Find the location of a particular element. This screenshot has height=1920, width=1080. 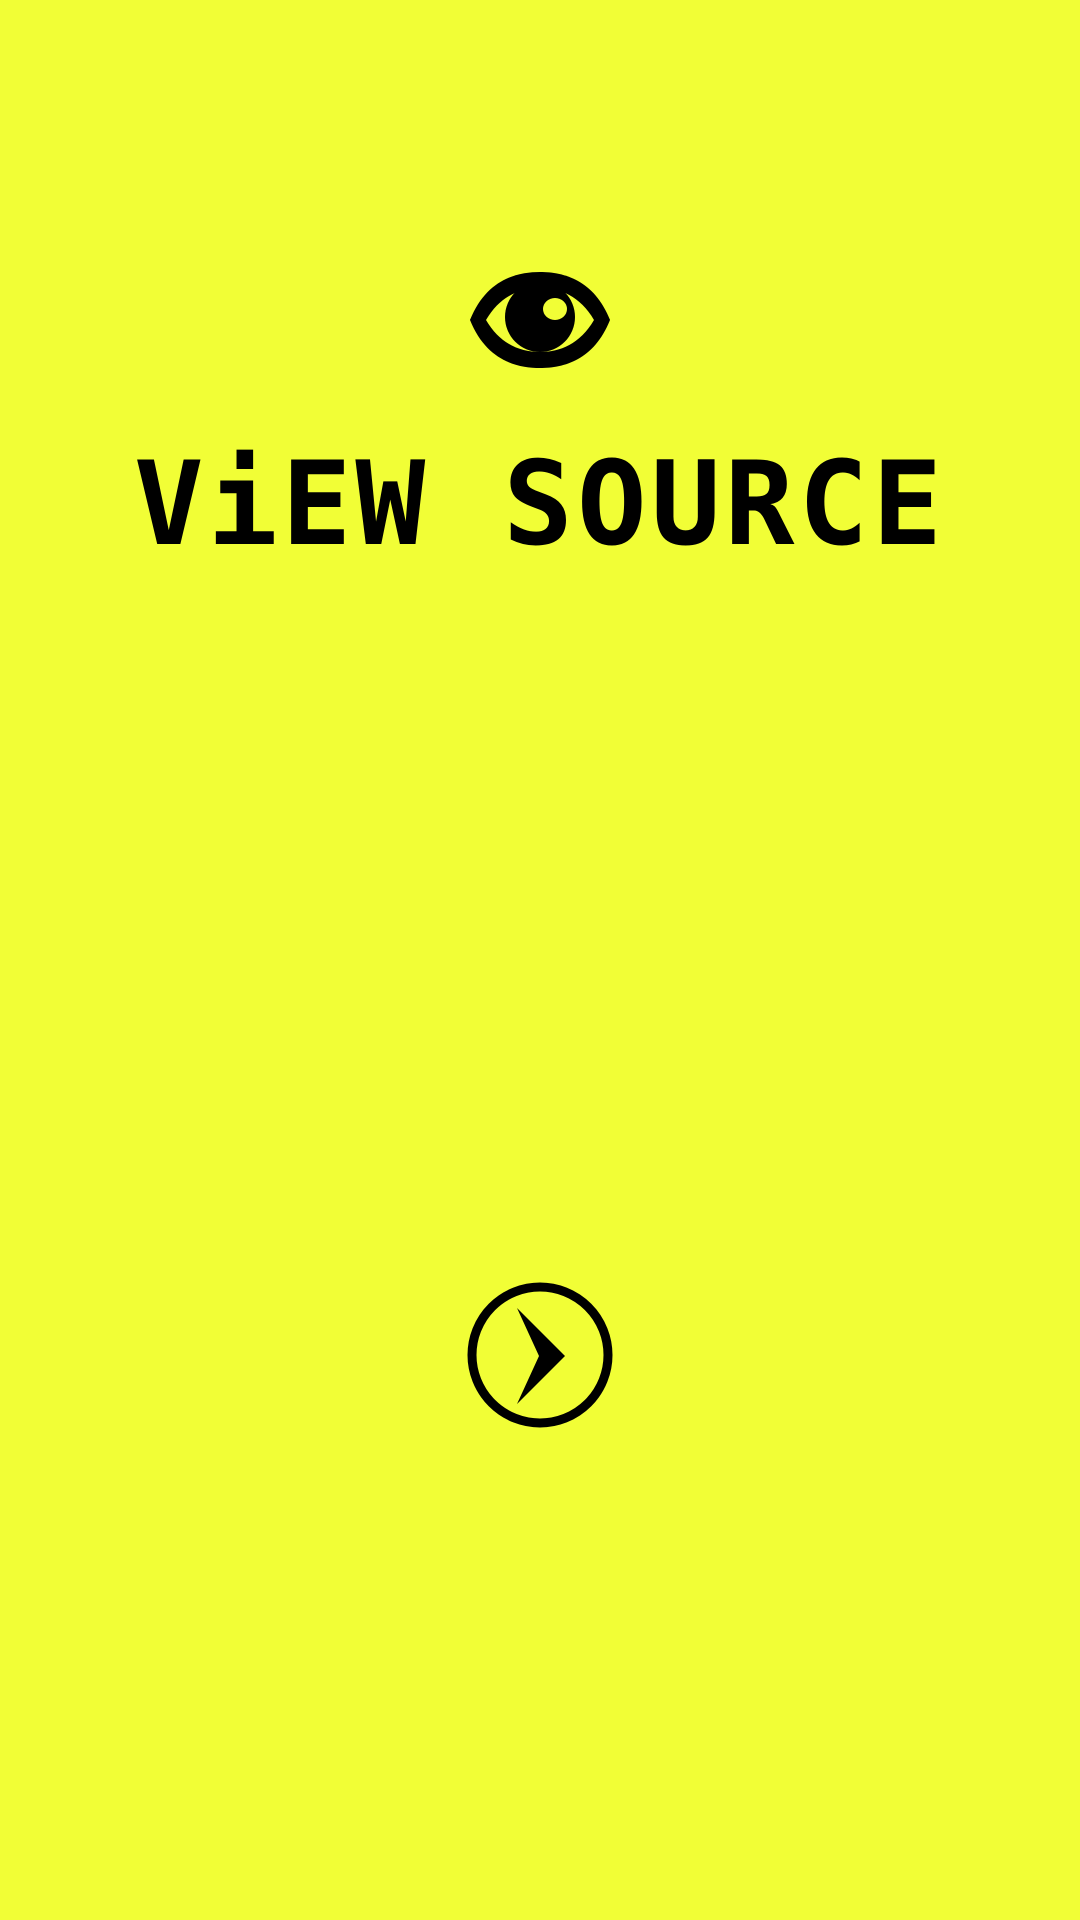

eye-icon is located at coordinates (540, 320).